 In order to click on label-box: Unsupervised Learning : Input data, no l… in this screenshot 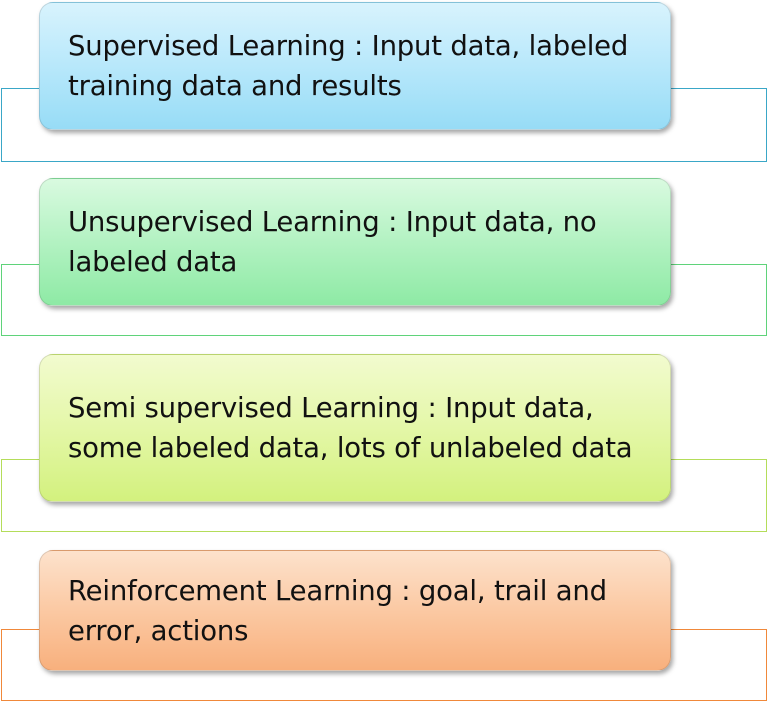, I will do `click(355, 242)`.